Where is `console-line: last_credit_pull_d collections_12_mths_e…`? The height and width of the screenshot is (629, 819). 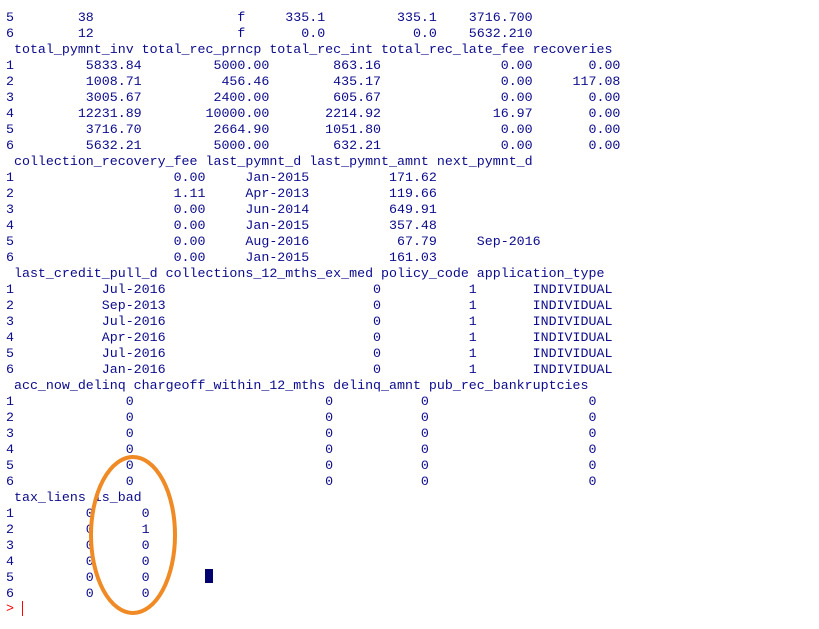 console-line: last_credit_pull_d collections_12_mths_e… is located at coordinates (305, 273).